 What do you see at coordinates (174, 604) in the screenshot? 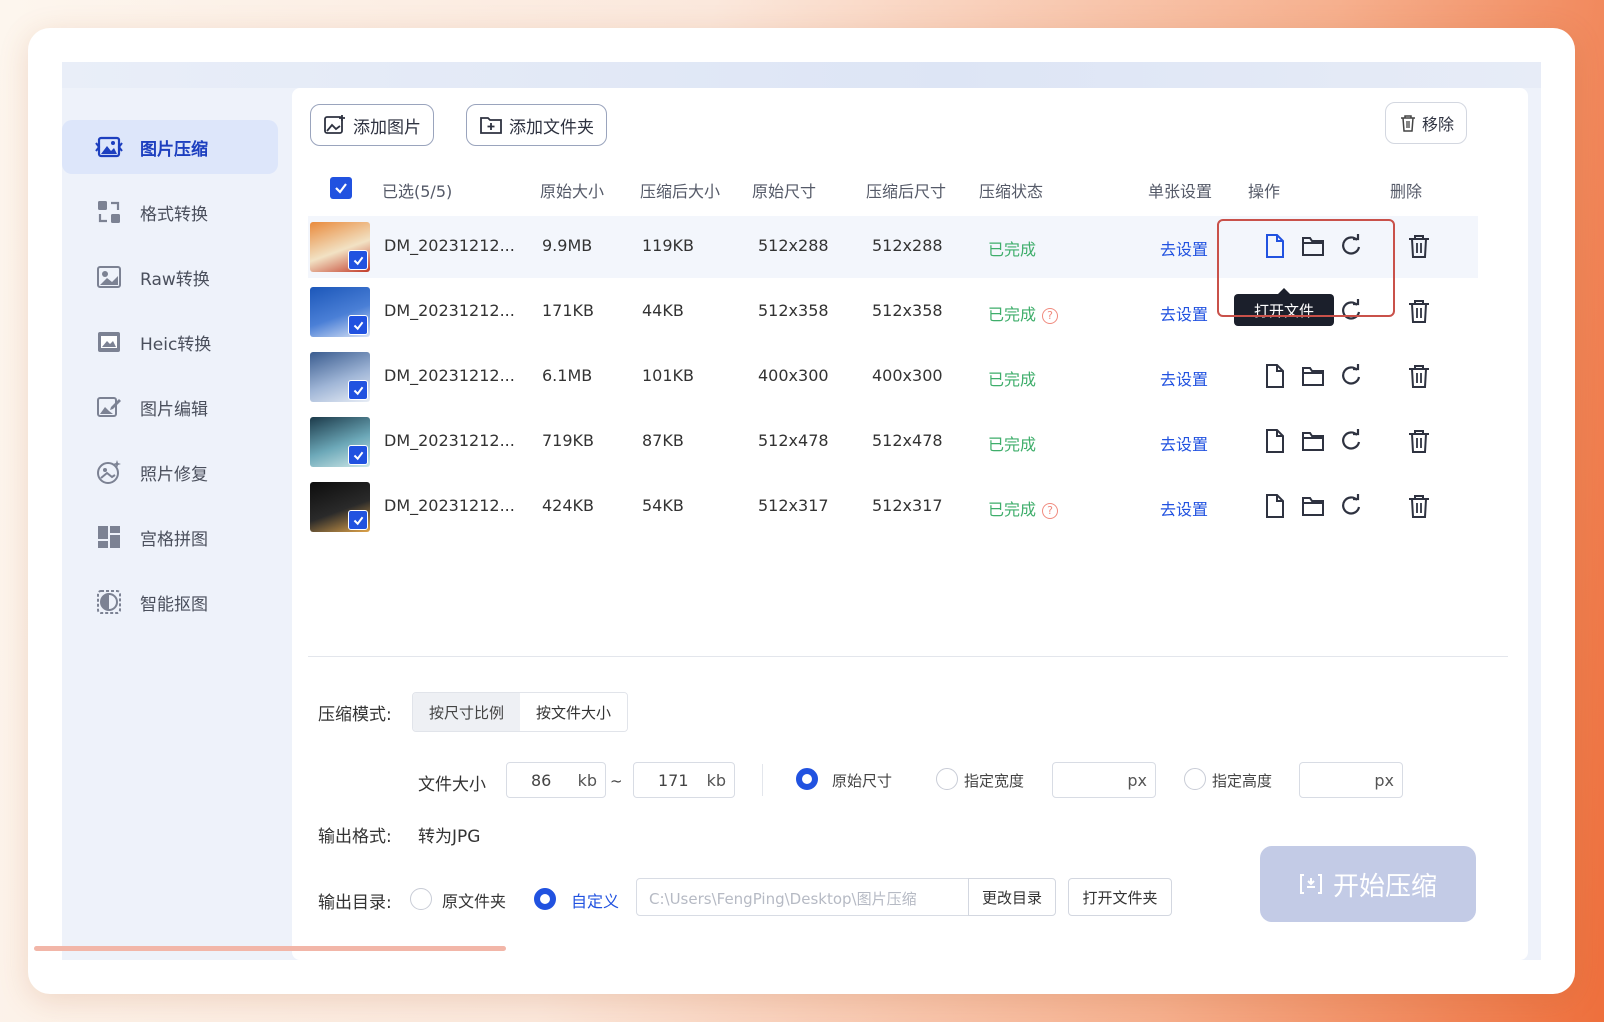
I see `sidebar-item-label: 智能抠图` at bounding box center [174, 604].